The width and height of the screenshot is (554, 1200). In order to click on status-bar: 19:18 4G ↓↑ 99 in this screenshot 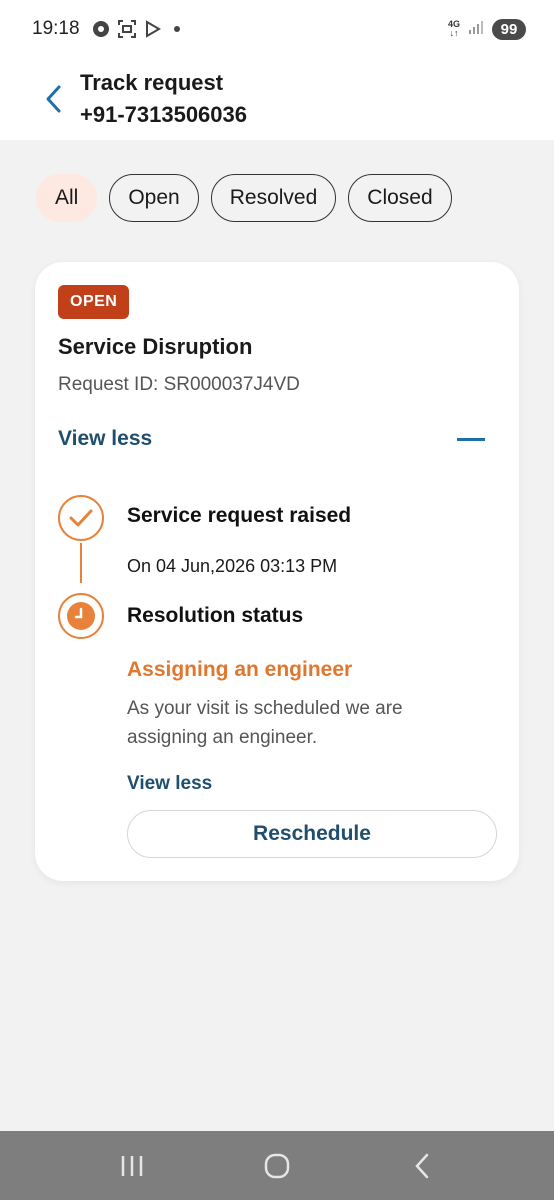, I will do `click(277, 29)`.